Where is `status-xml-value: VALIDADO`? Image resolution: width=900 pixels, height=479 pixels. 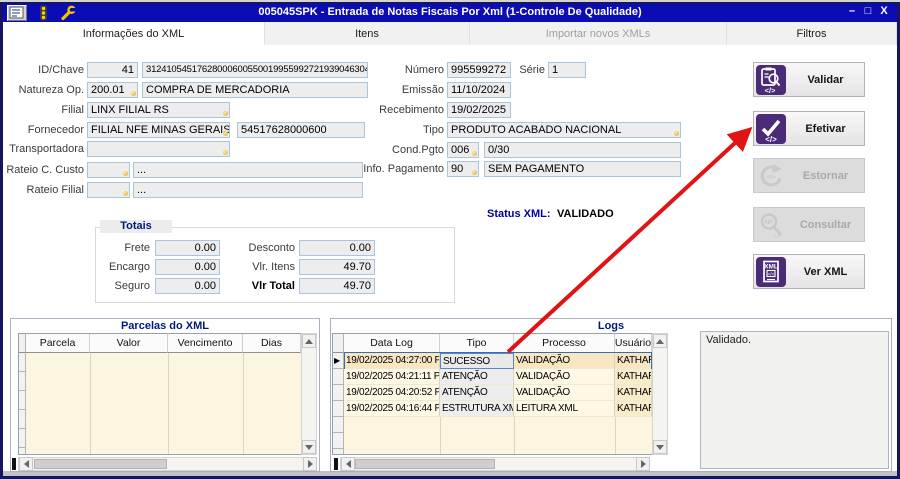
status-xml-value: VALIDADO is located at coordinates (585, 214).